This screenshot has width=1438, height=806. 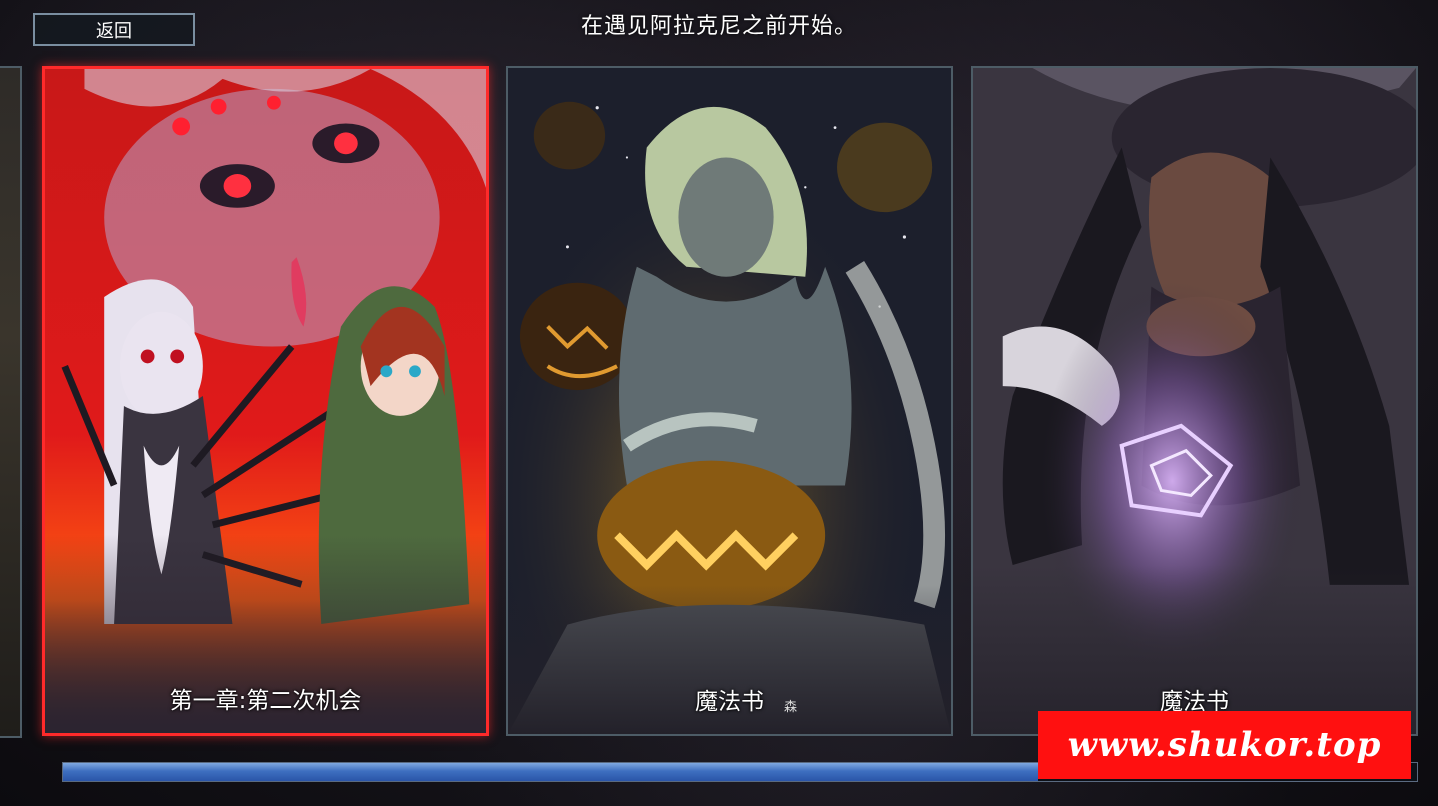 I want to click on card-previous-partial, so click(x=11, y=402).